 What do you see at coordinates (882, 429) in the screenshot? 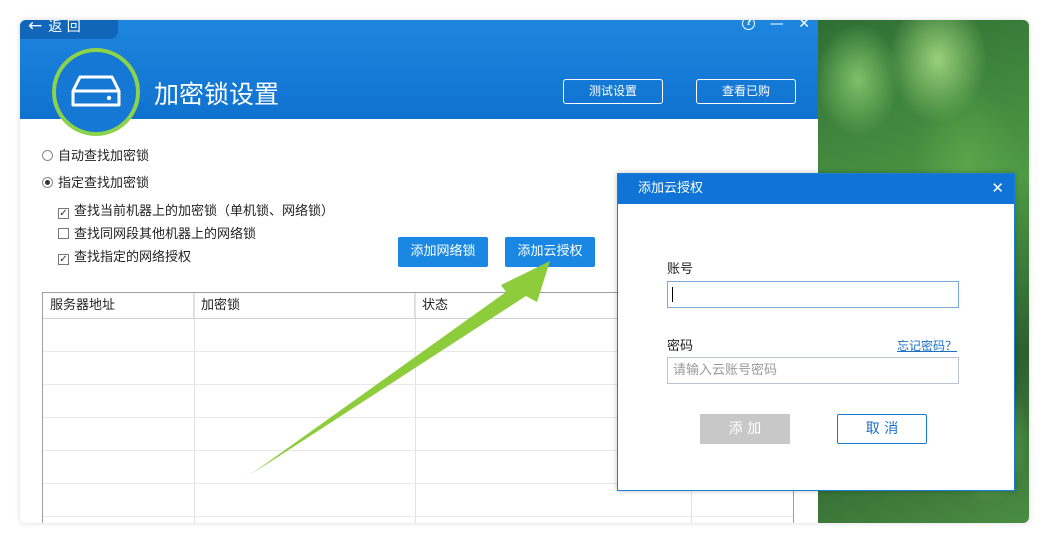
I see `cancel-button: 取 消` at bounding box center [882, 429].